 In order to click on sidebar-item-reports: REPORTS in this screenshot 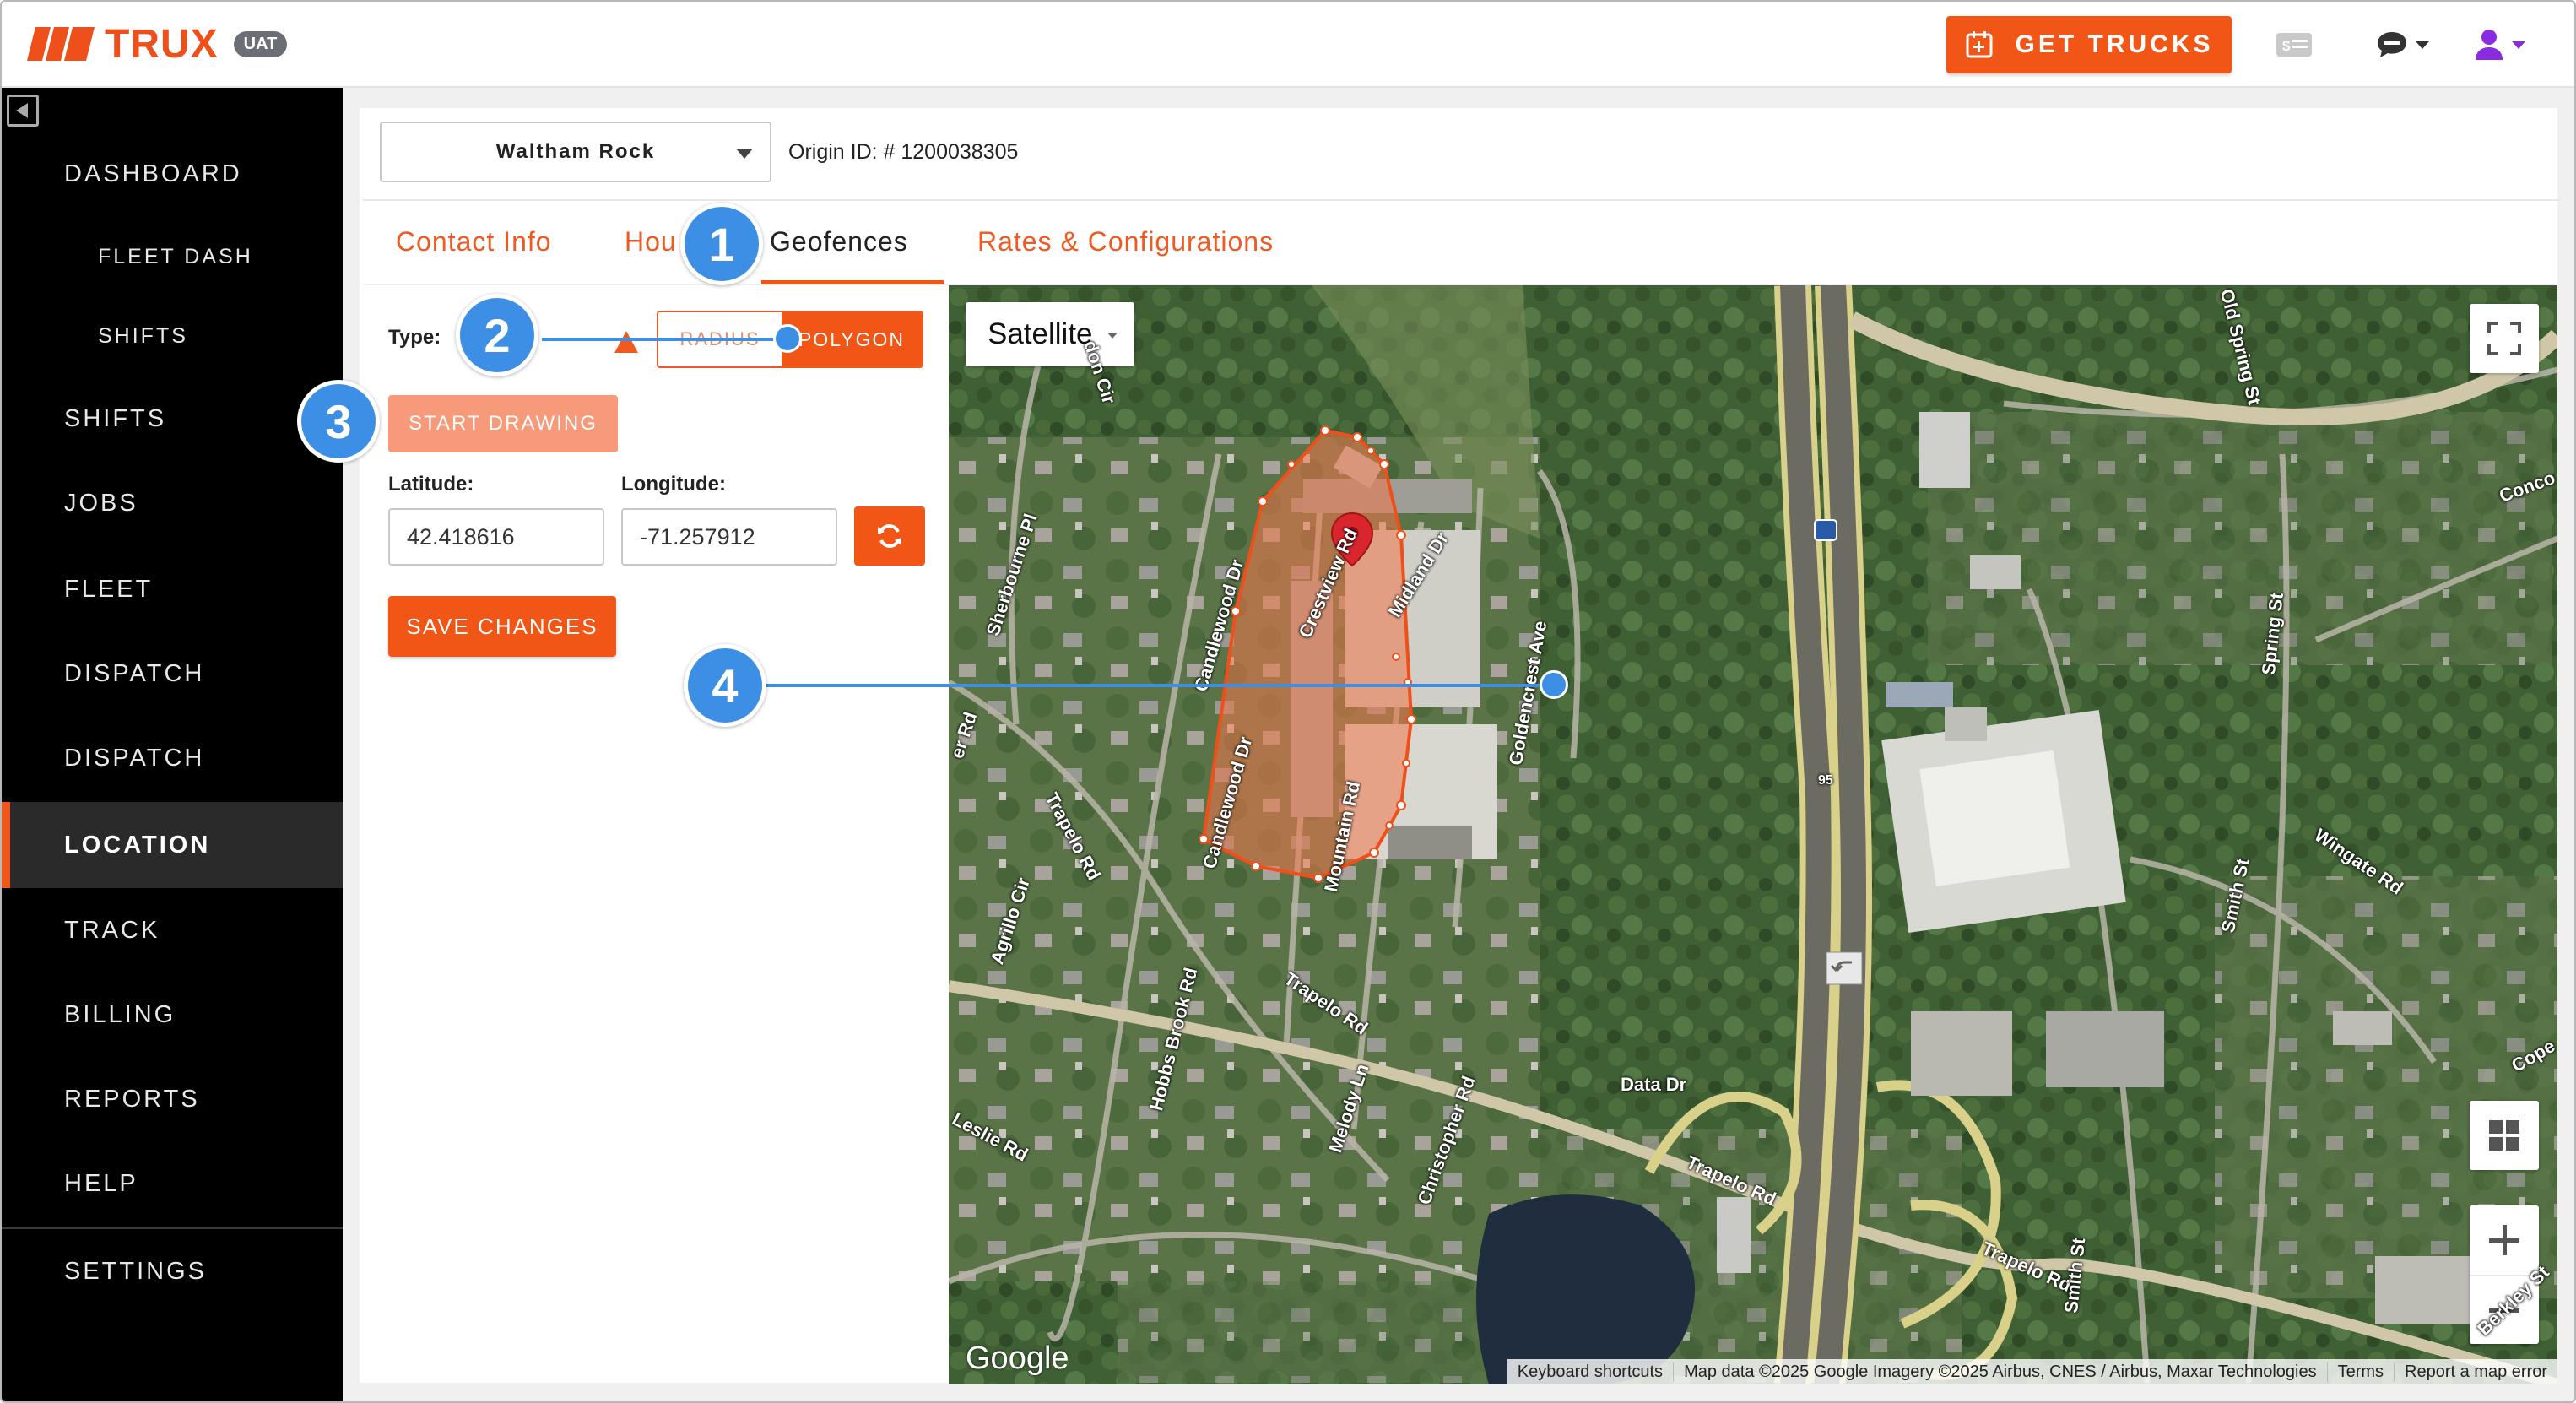, I will do `click(172, 1099)`.